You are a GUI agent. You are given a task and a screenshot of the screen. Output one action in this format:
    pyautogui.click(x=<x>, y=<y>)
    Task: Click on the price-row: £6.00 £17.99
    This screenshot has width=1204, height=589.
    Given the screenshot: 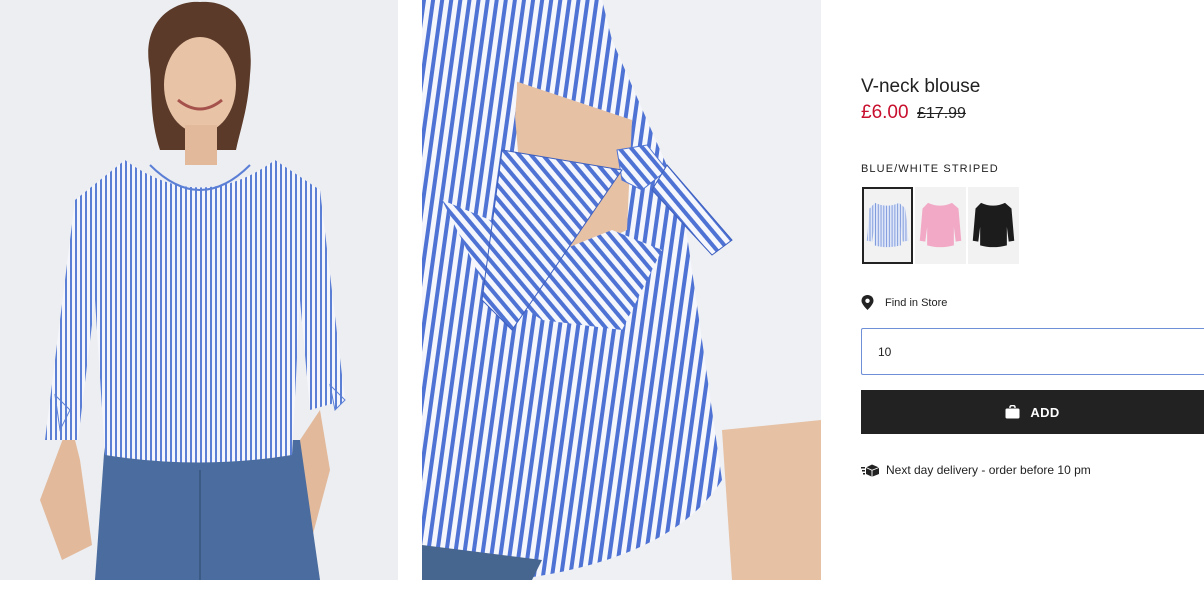 What is the action you would take?
    pyautogui.click(x=913, y=113)
    